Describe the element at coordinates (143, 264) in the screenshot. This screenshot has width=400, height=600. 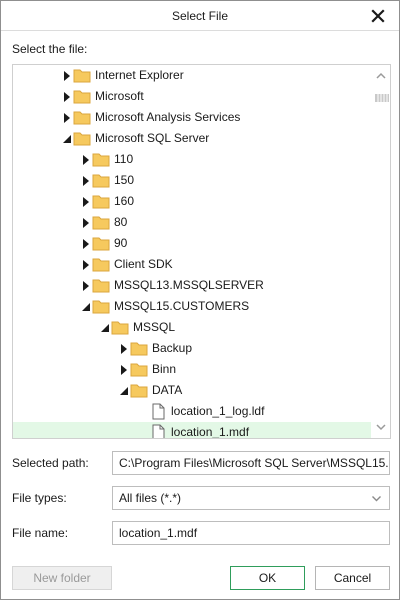
I see `tree-item-label: Client SDK` at that location.